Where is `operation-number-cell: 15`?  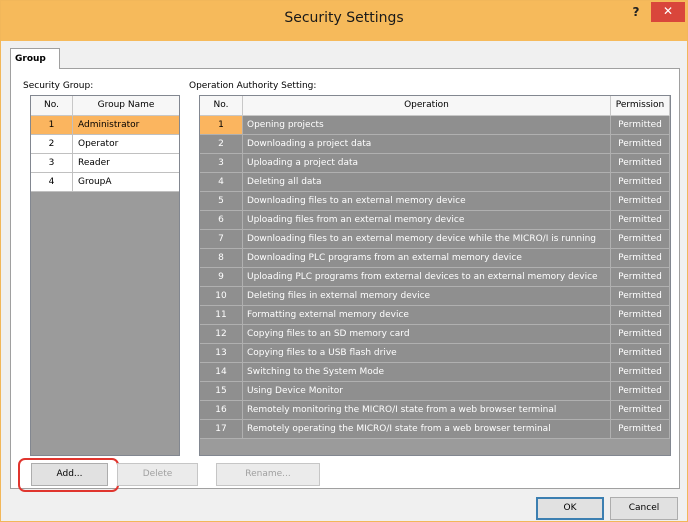 operation-number-cell: 15 is located at coordinates (221, 391).